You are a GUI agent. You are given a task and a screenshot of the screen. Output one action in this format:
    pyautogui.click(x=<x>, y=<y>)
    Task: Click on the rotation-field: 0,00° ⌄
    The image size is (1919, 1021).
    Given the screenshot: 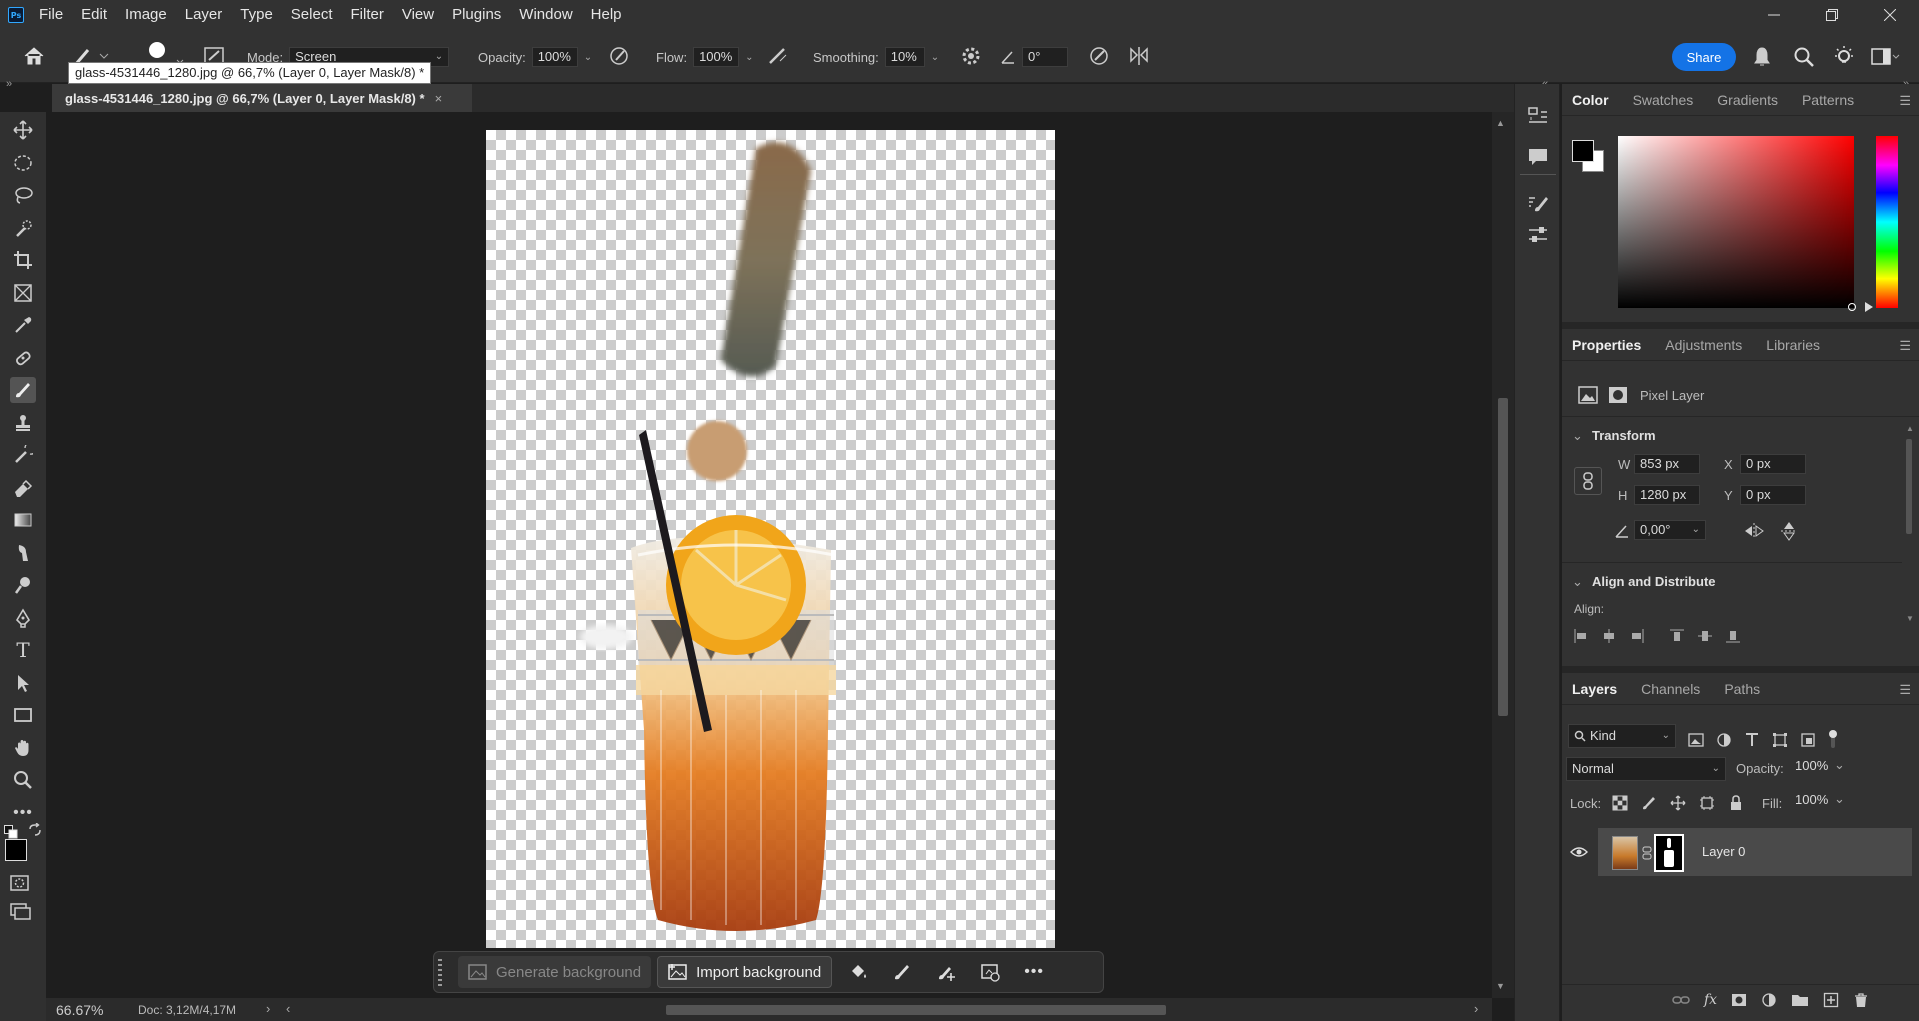 What is the action you would take?
    pyautogui.click(x=1670, y=530)
    